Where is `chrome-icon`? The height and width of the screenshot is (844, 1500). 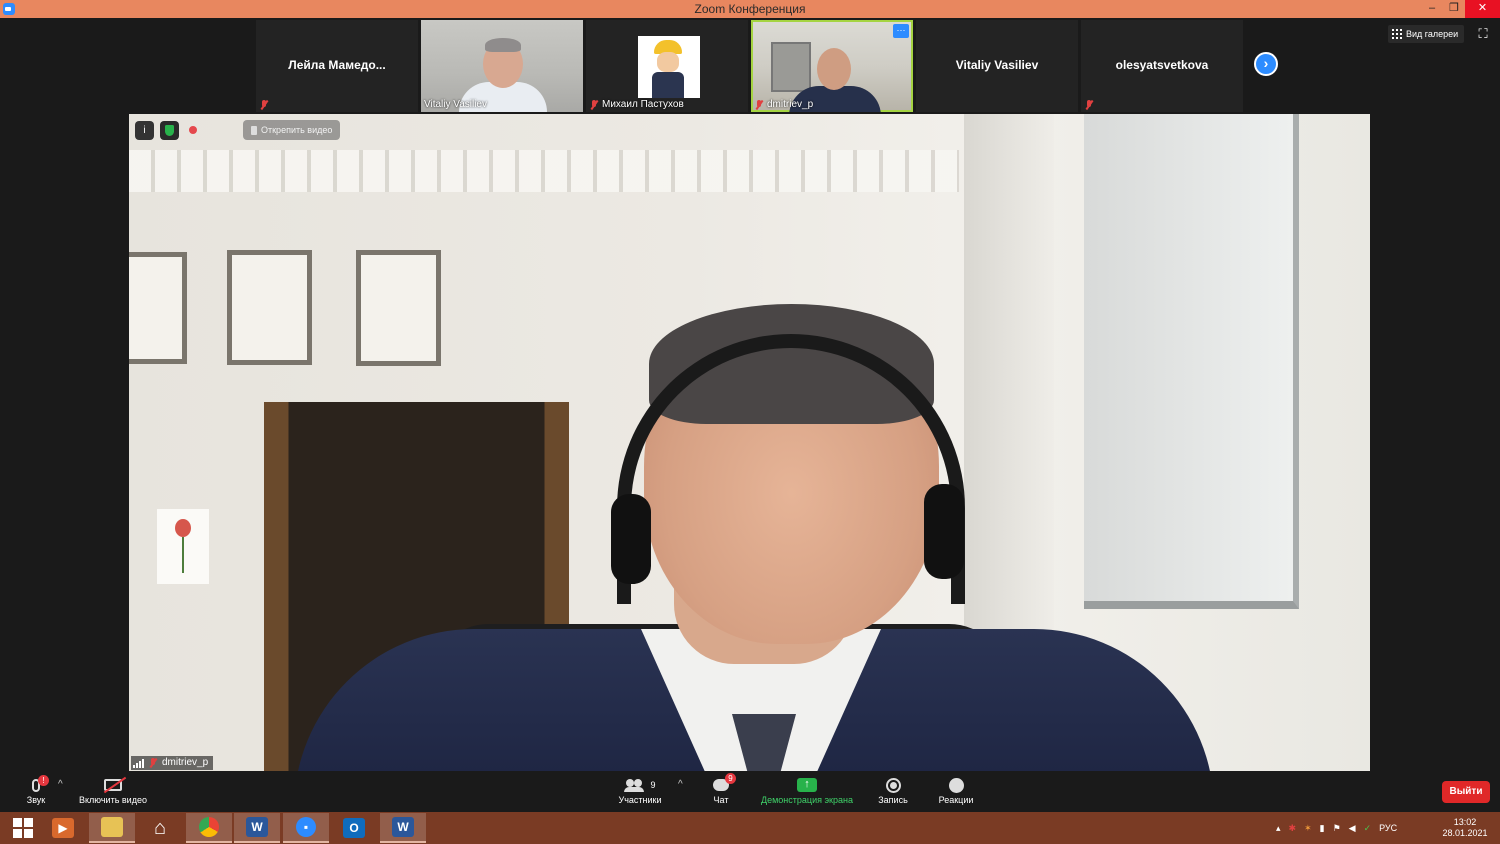
chrome-icon is located at coordinates (209, 827).